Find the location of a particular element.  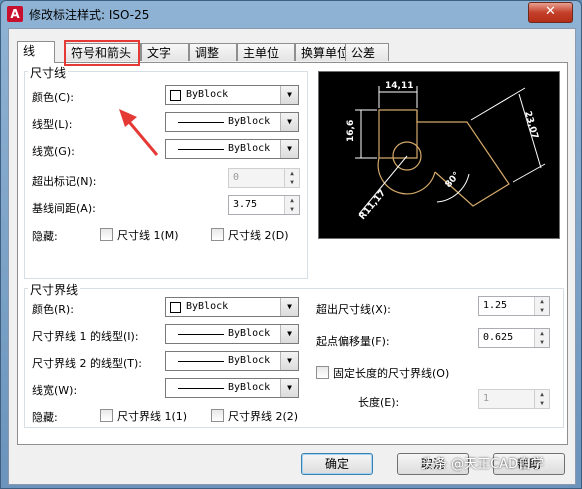

preview-radius: R11,17 is located at coordinates (373, 205).